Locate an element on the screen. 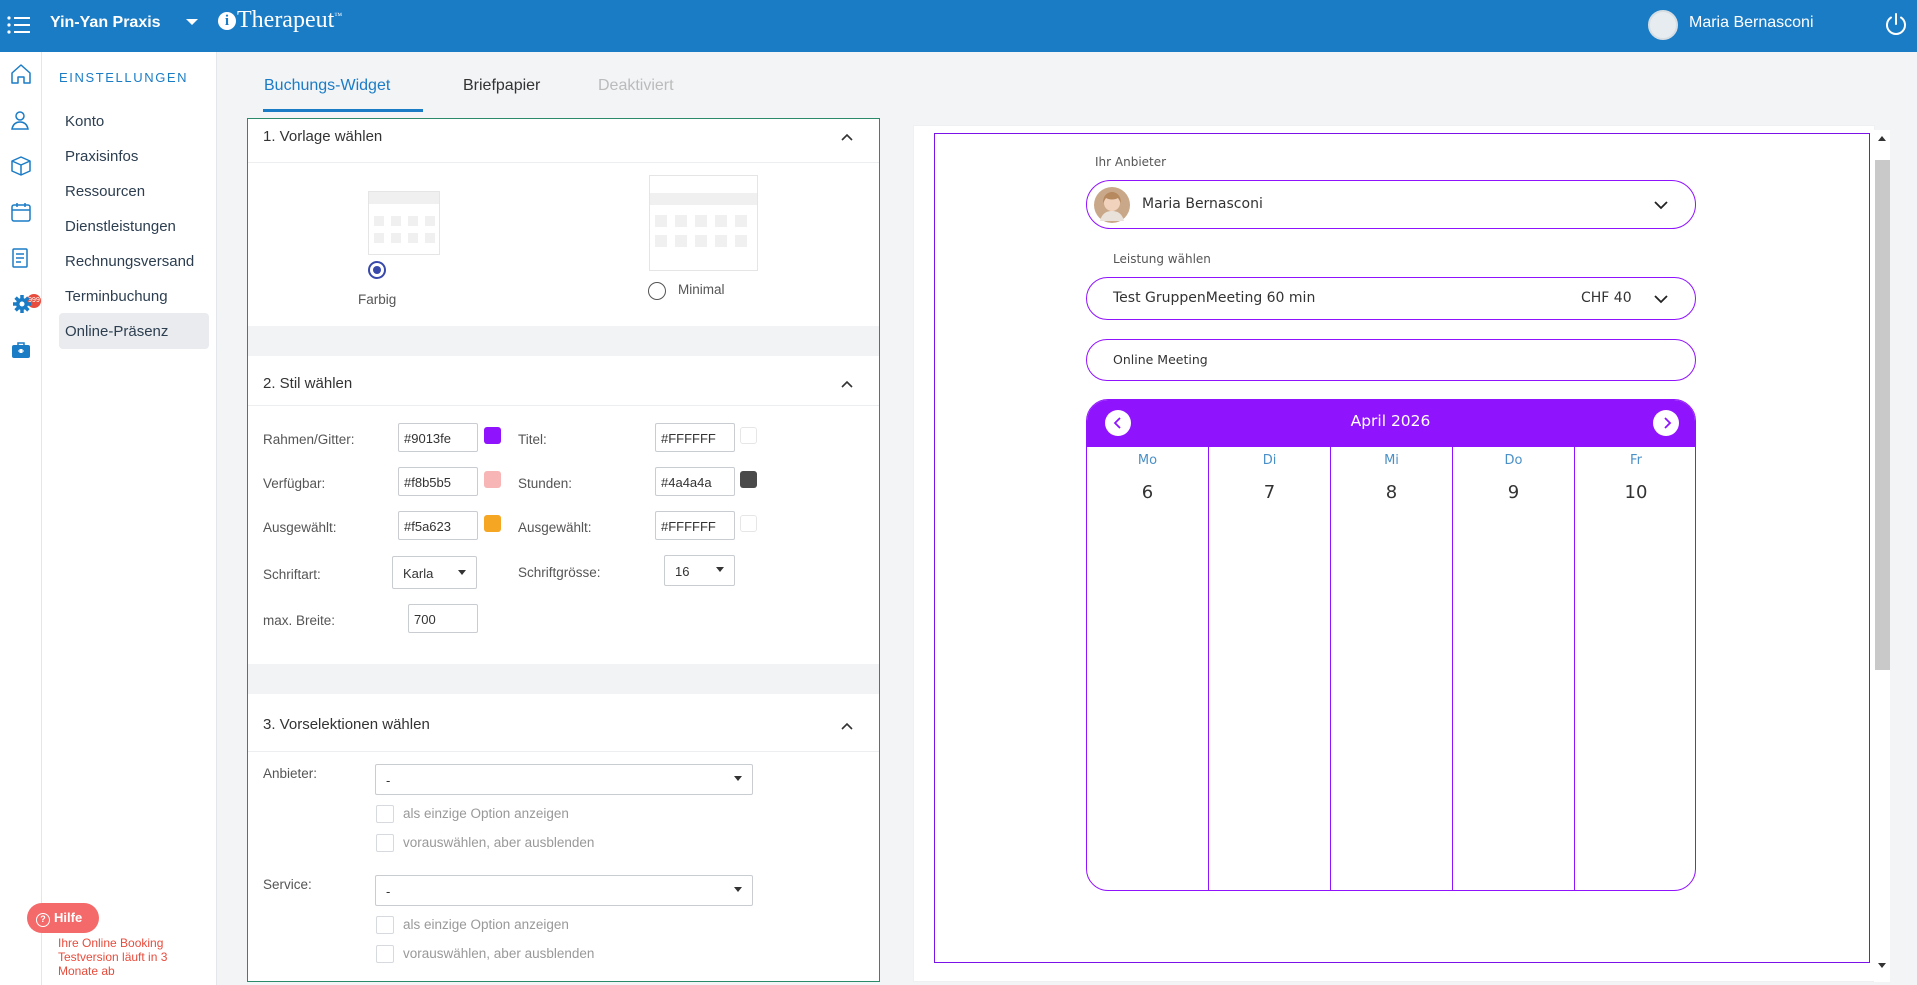 This screenshot has height=985, width=1917. sidebar-item-praxisinfos: Praxisinfos is located at coordinates (98, 156).